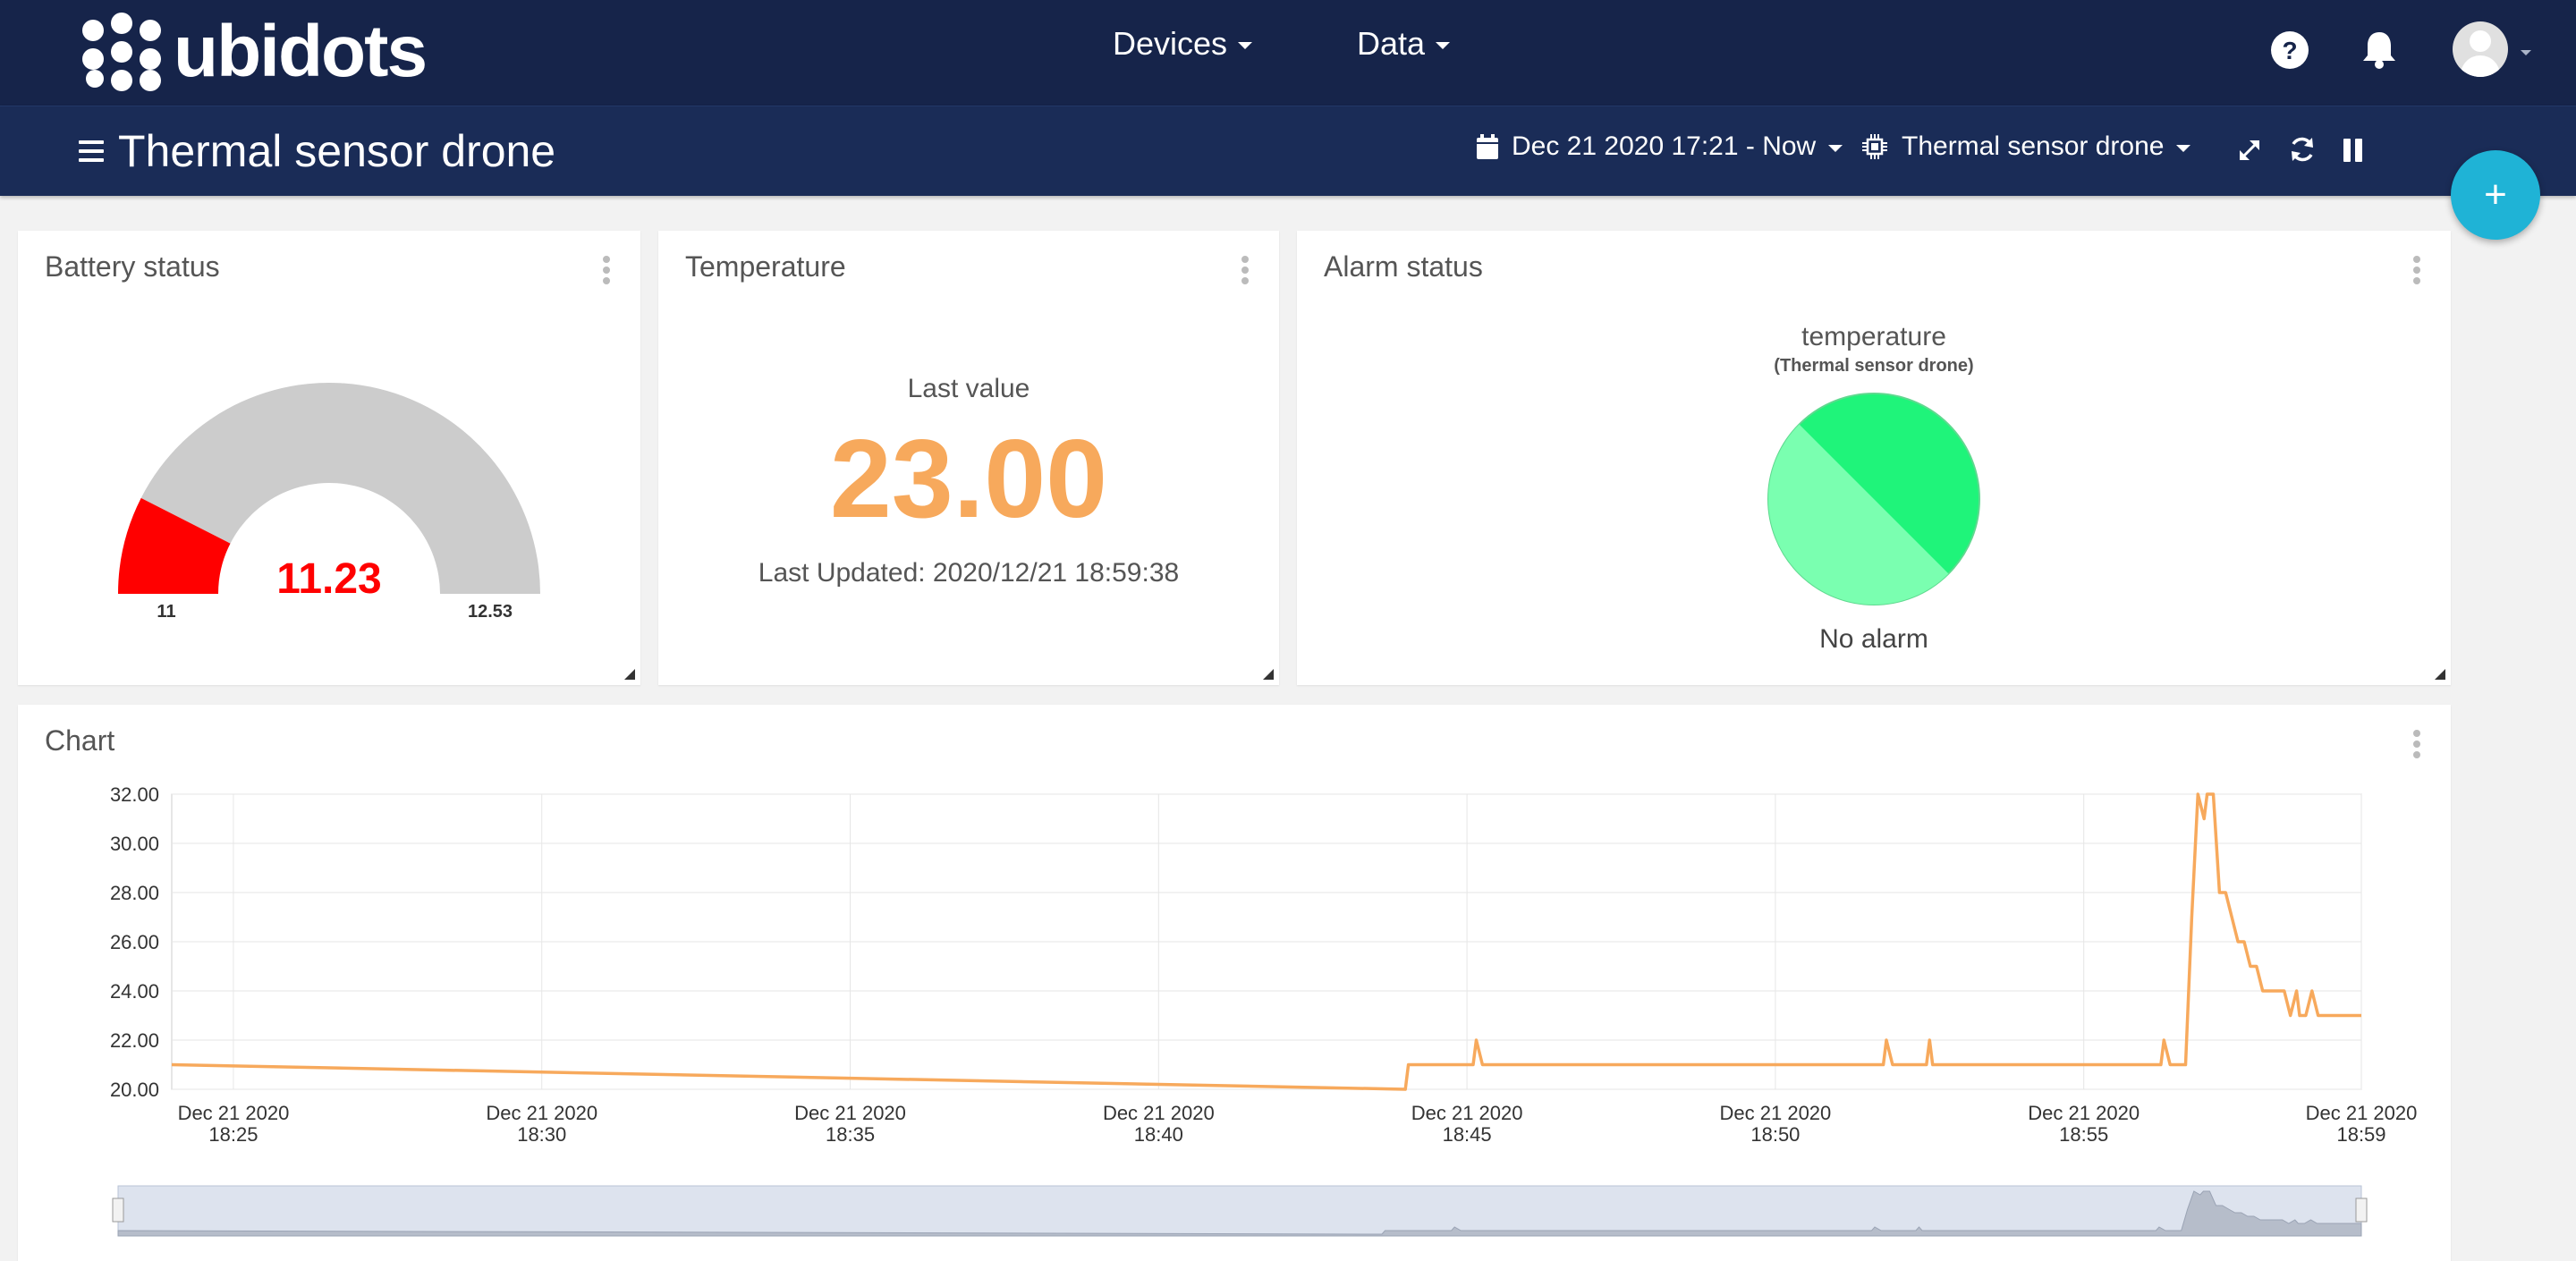  I want to click on battery-gauge: 11.23 11 12.53, so click(329, 503).